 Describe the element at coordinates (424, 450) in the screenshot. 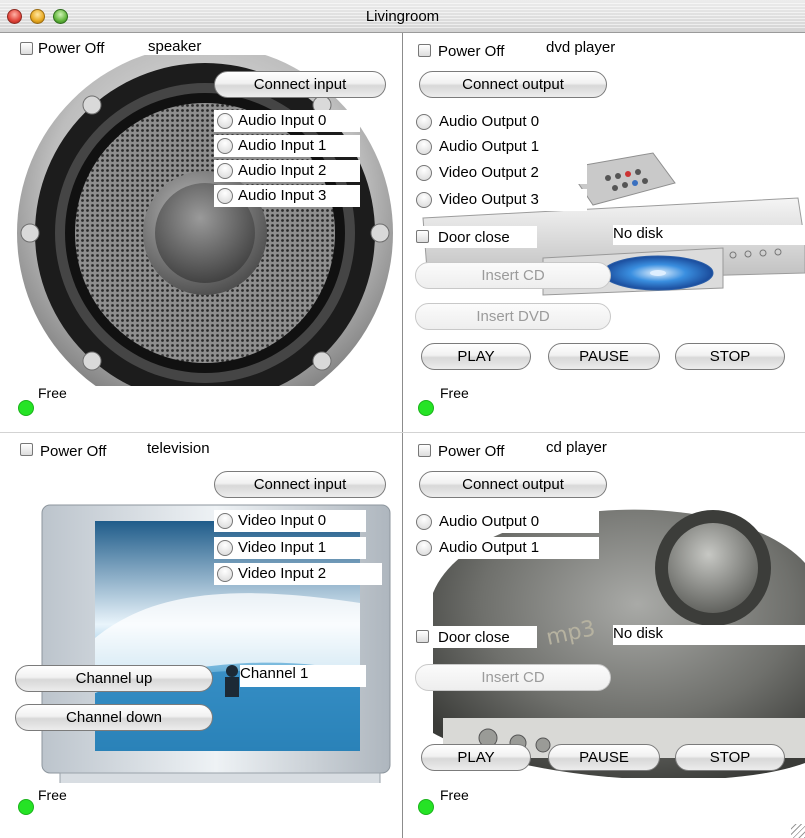

I see `cd-power-checkbox` at that location.